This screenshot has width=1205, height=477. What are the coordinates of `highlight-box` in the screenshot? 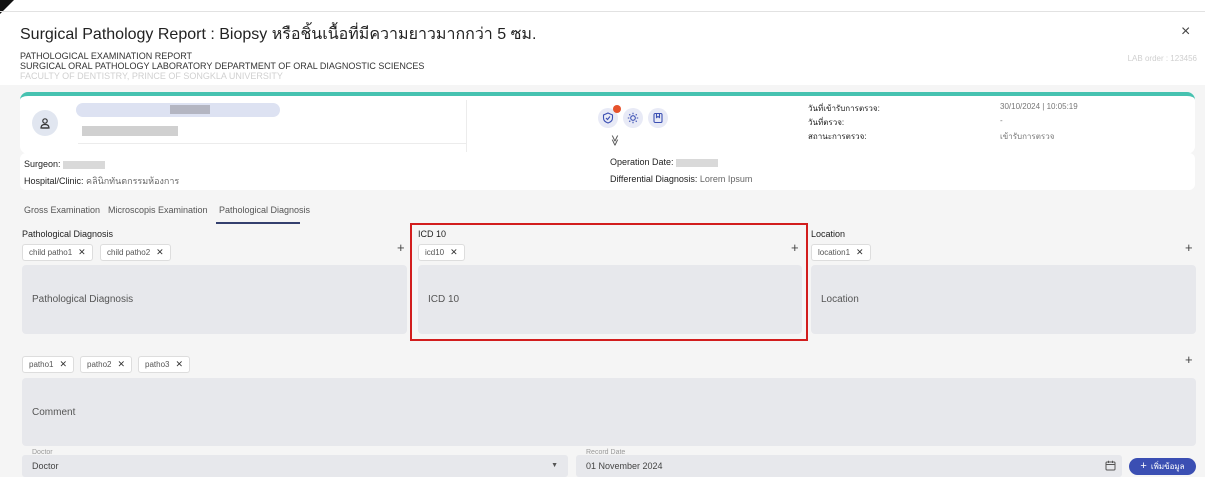 It's located at (609, 282).